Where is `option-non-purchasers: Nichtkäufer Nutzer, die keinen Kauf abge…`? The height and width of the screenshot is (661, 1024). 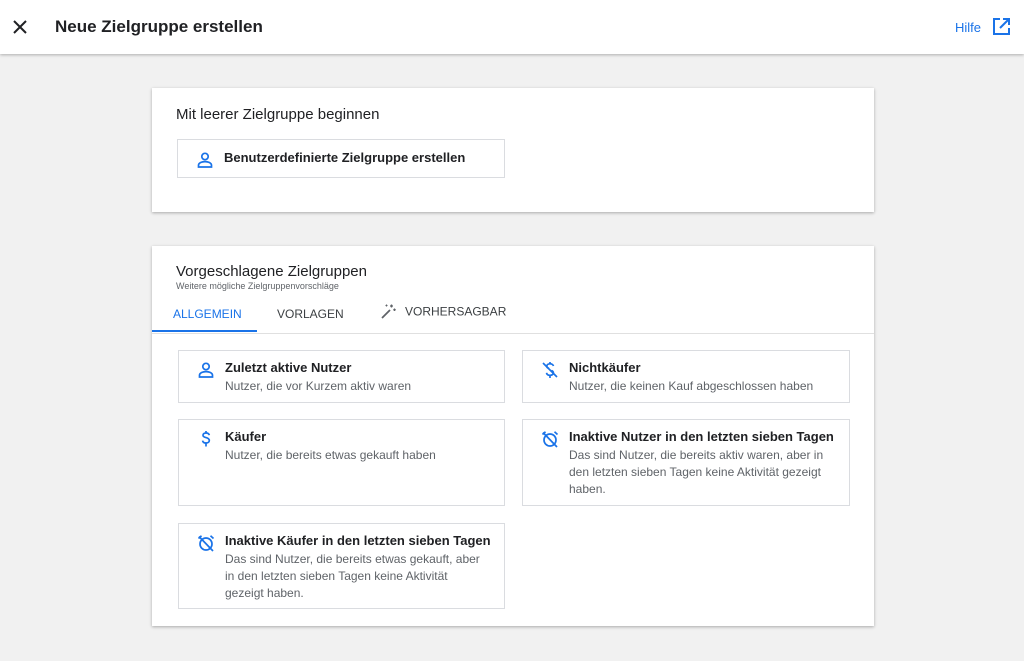
option-non-purchasers: Nichtkäufer Nutzer, die keinen Kauf abge… is located at coordinates (686, 376).